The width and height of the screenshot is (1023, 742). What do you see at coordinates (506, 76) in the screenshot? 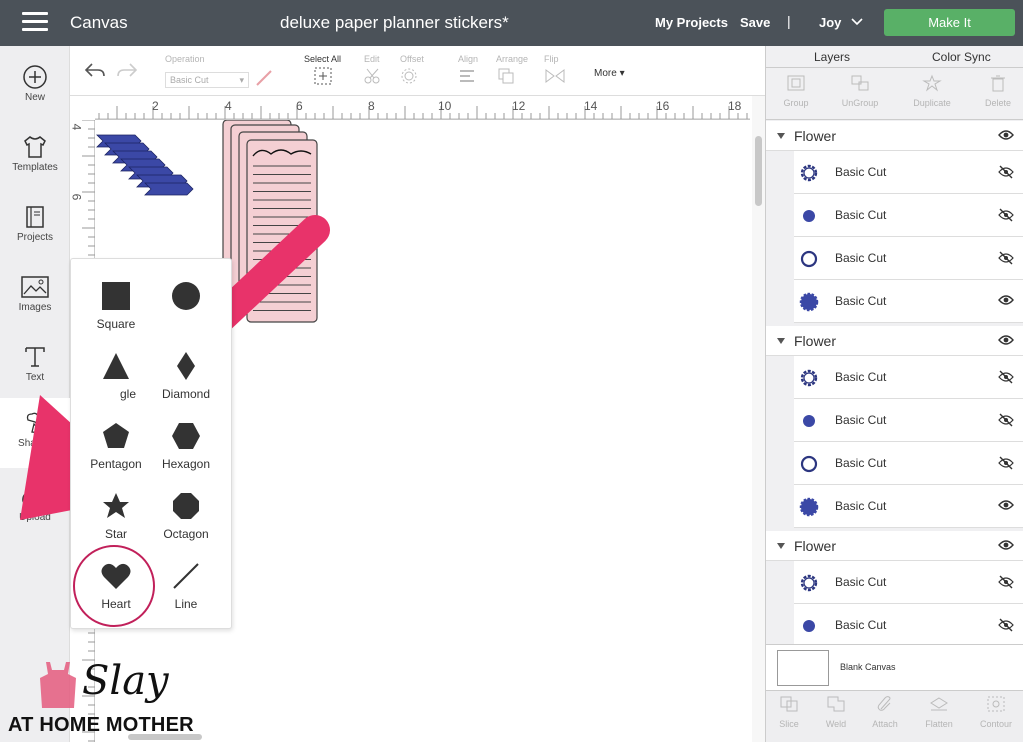
I see `arrange-icon` at bounding box center [506, 76].